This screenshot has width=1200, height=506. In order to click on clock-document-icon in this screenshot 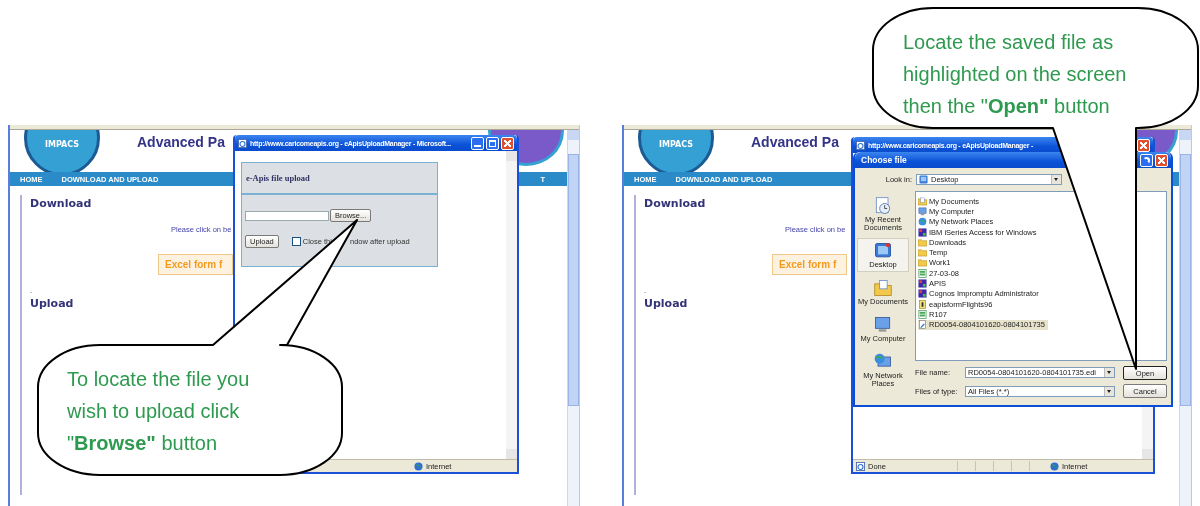, I will do `click(883, 206)`.